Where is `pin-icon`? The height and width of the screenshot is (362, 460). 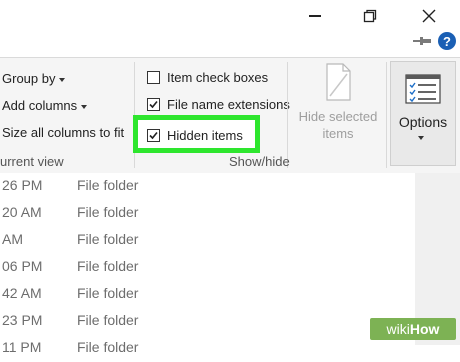
pin-icon is located at coordinates (422, 41).